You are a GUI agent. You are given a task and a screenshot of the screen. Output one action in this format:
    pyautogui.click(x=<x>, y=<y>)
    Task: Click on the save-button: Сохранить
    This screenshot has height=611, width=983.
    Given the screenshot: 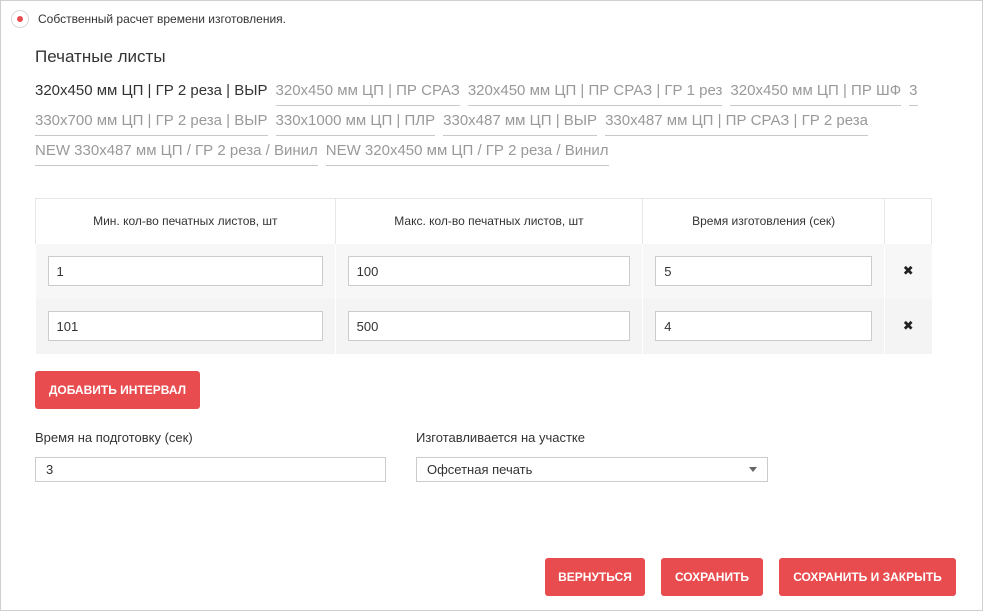 What is the action you would take?
    pyautogui.click(x=712, y=577)
    